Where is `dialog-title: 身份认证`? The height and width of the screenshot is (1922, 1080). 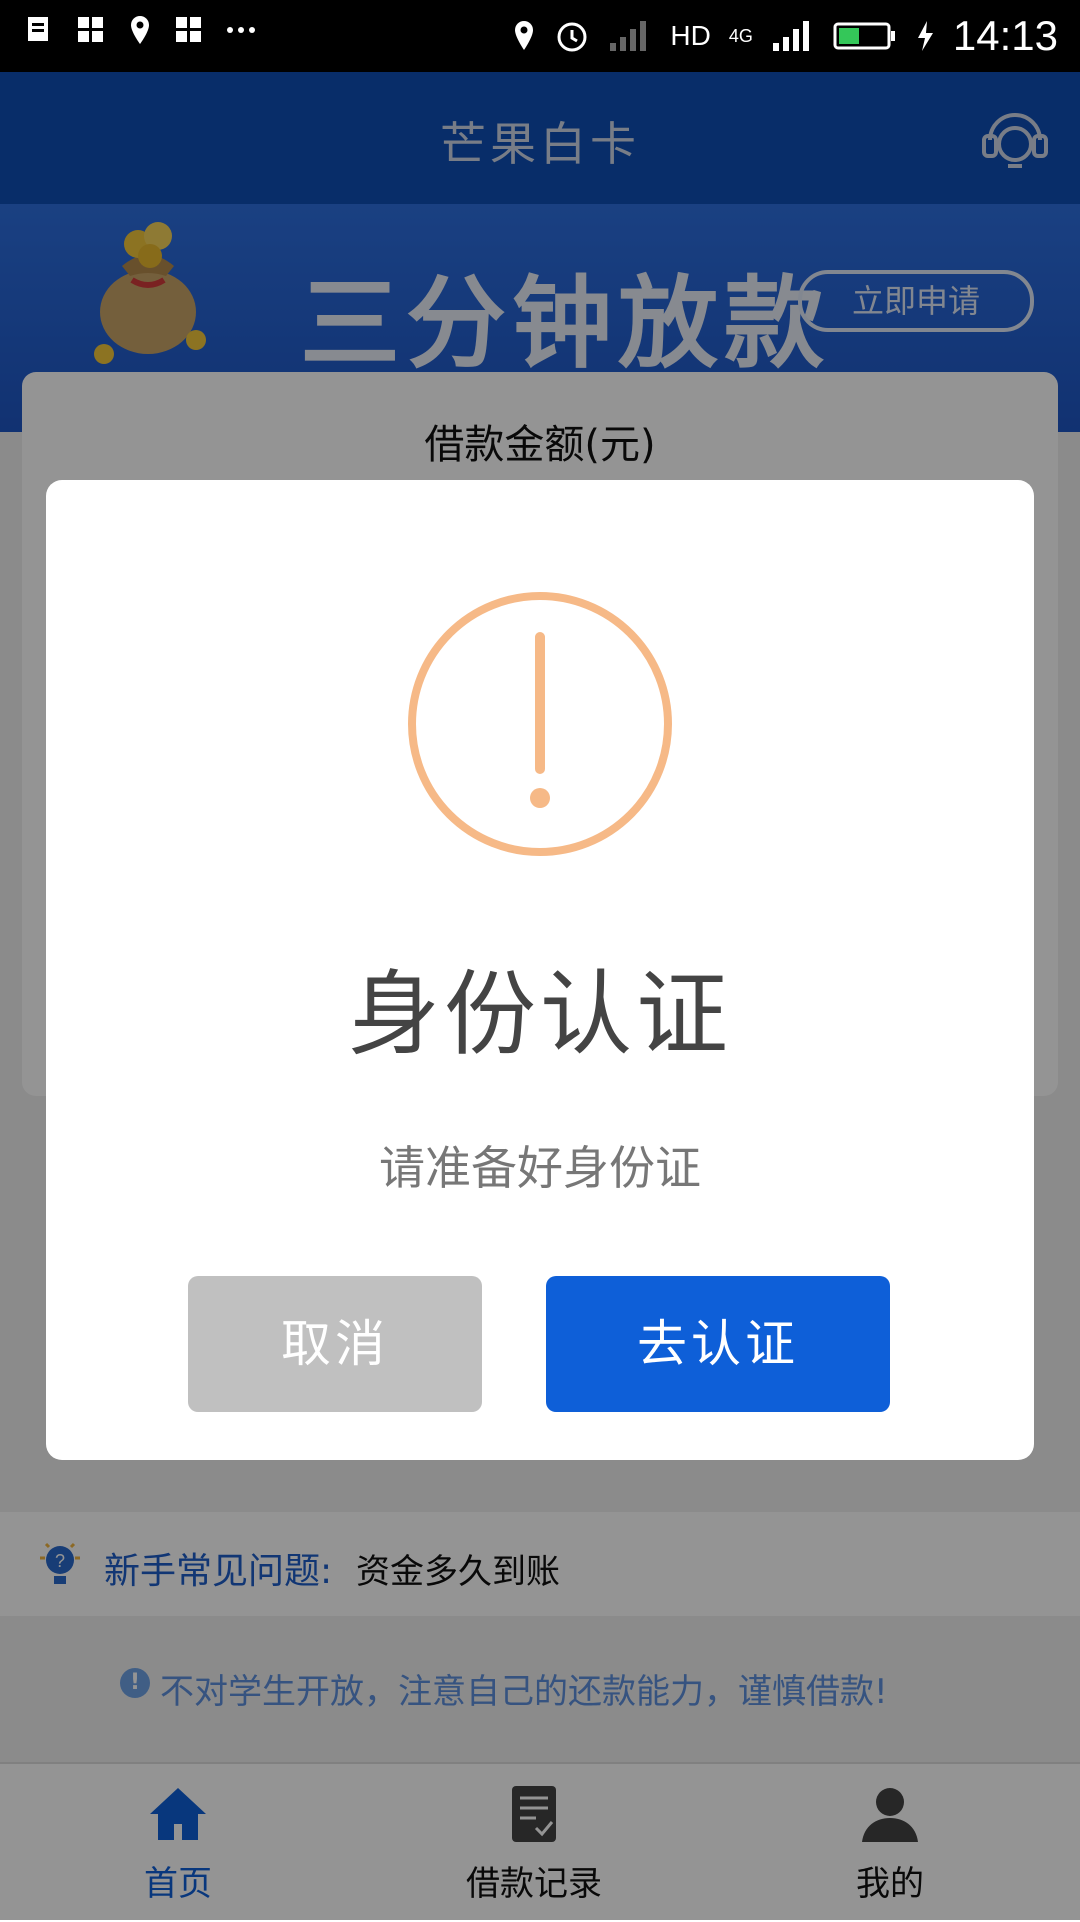
dialog-title: 身份认证 is located at coordinates (539, 1014).